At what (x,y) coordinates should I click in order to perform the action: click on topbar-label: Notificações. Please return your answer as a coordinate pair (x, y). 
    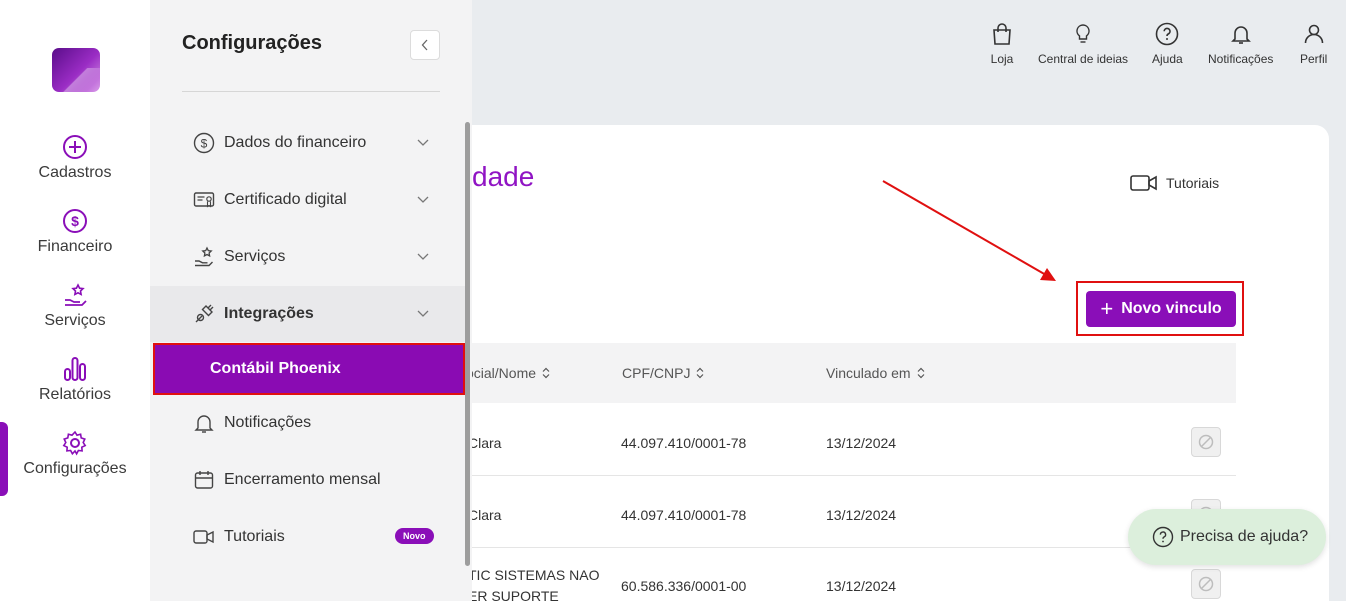
    Looking at the image, I should click on (1241, 59).